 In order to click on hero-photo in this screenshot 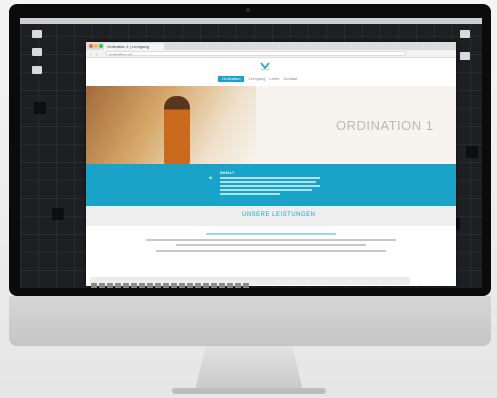, I will do `click(171, 125)`.